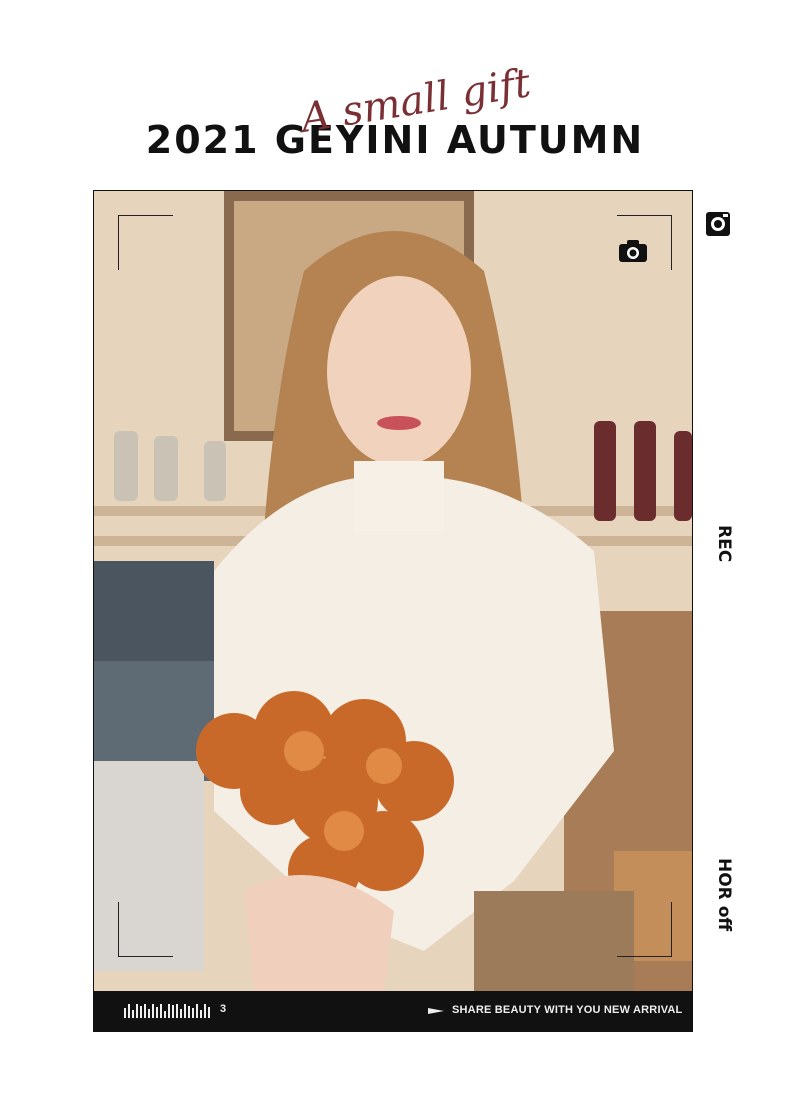 This screenshot has height=1098, width=790. What do you see at coordinates (718, 224) in the screenshot?
I see `side-camera-icon` at bounding box center [718, 224].